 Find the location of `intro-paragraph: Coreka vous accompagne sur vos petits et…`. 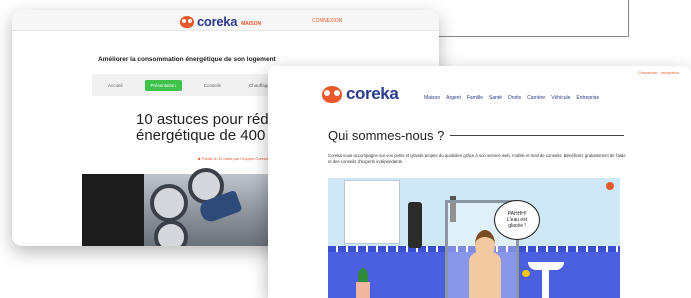

intro-paragraph: Coreka vous accompagne sur vos petits et… is located at coordinates (477, 158).